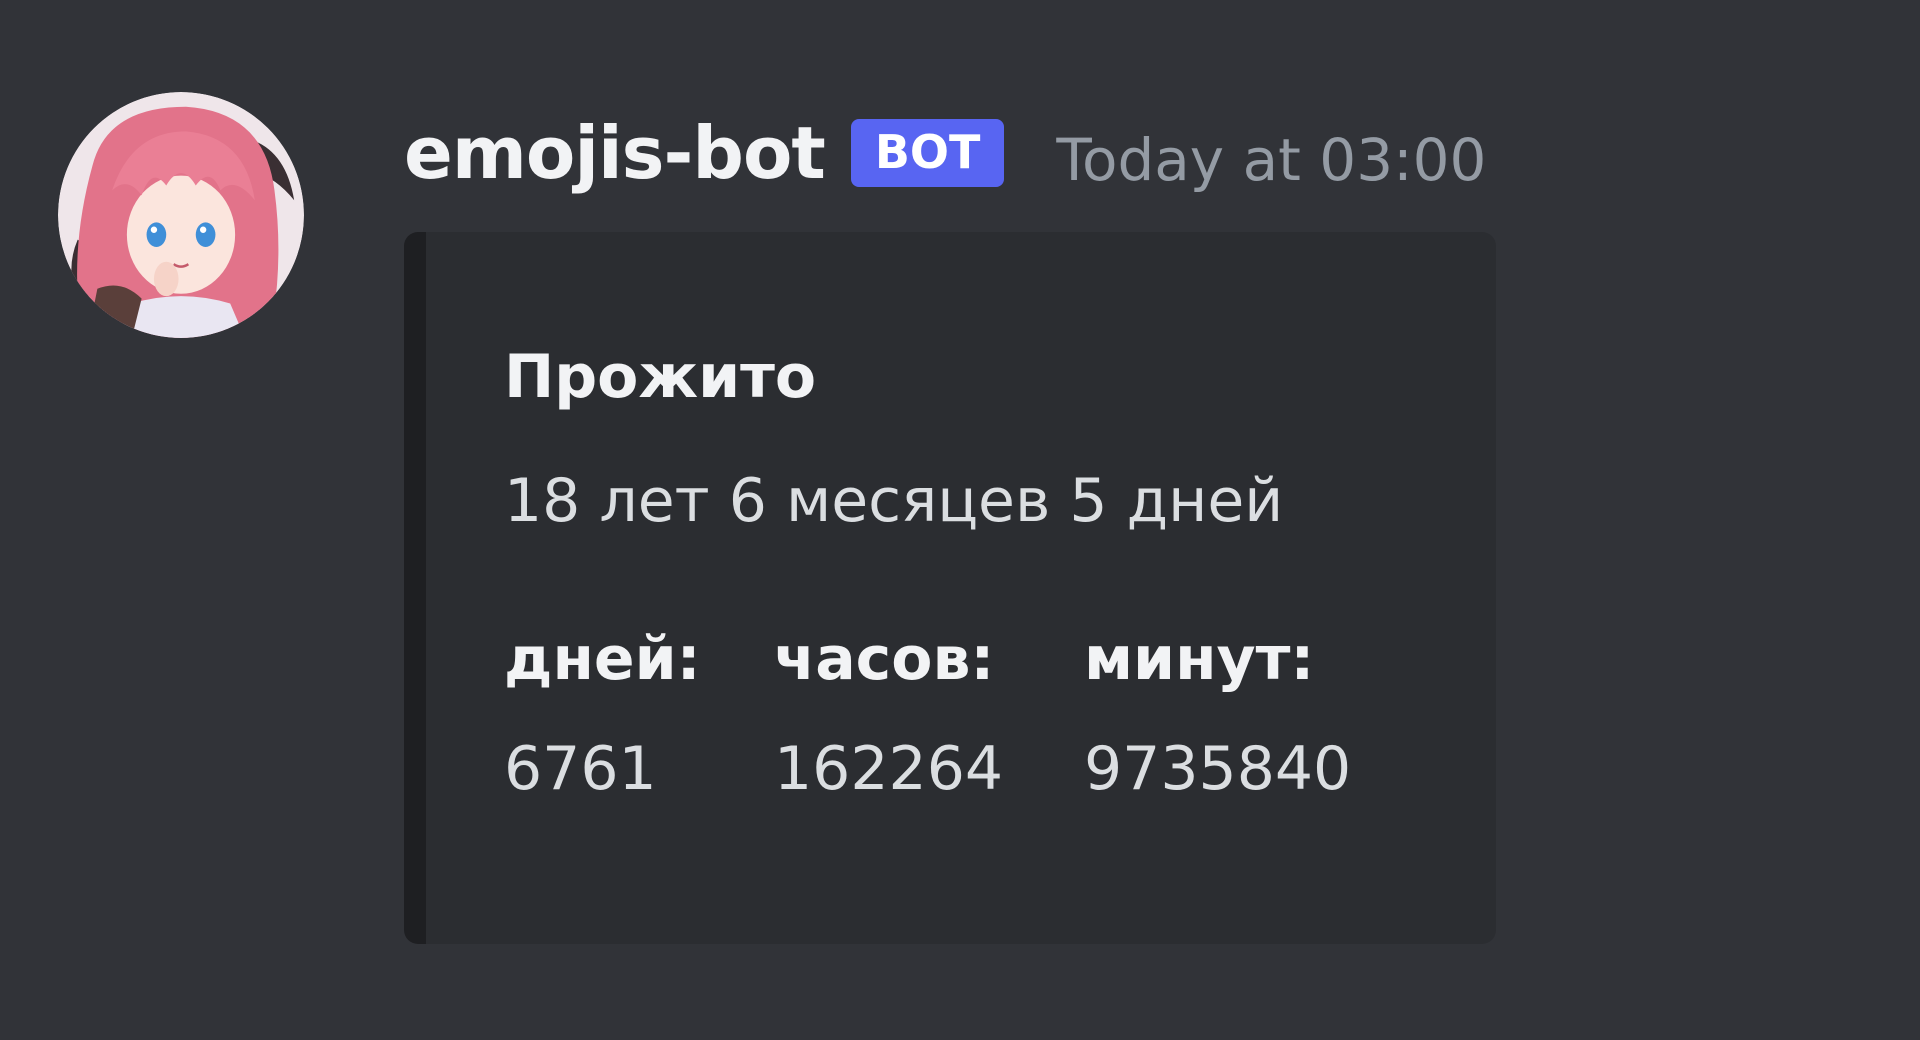  Describe the element at coordinates (660, 377) in the screenshot. I see `embed-title: Прожито` at that location.